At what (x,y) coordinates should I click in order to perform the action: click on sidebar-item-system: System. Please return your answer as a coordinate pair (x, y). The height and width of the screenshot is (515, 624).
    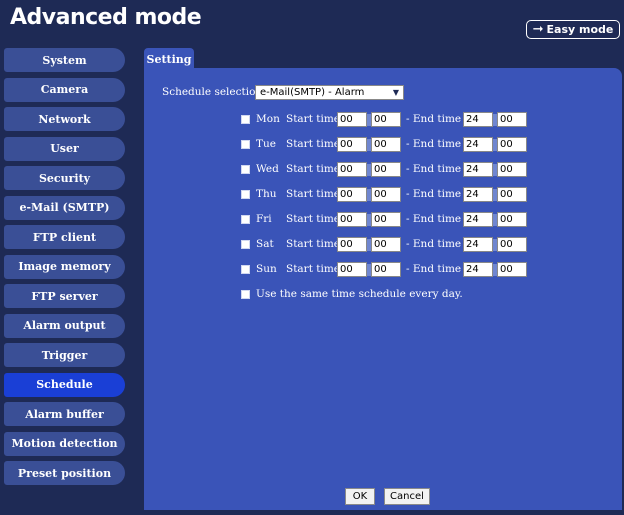
    Looking at the image, I should click on (64, 60).